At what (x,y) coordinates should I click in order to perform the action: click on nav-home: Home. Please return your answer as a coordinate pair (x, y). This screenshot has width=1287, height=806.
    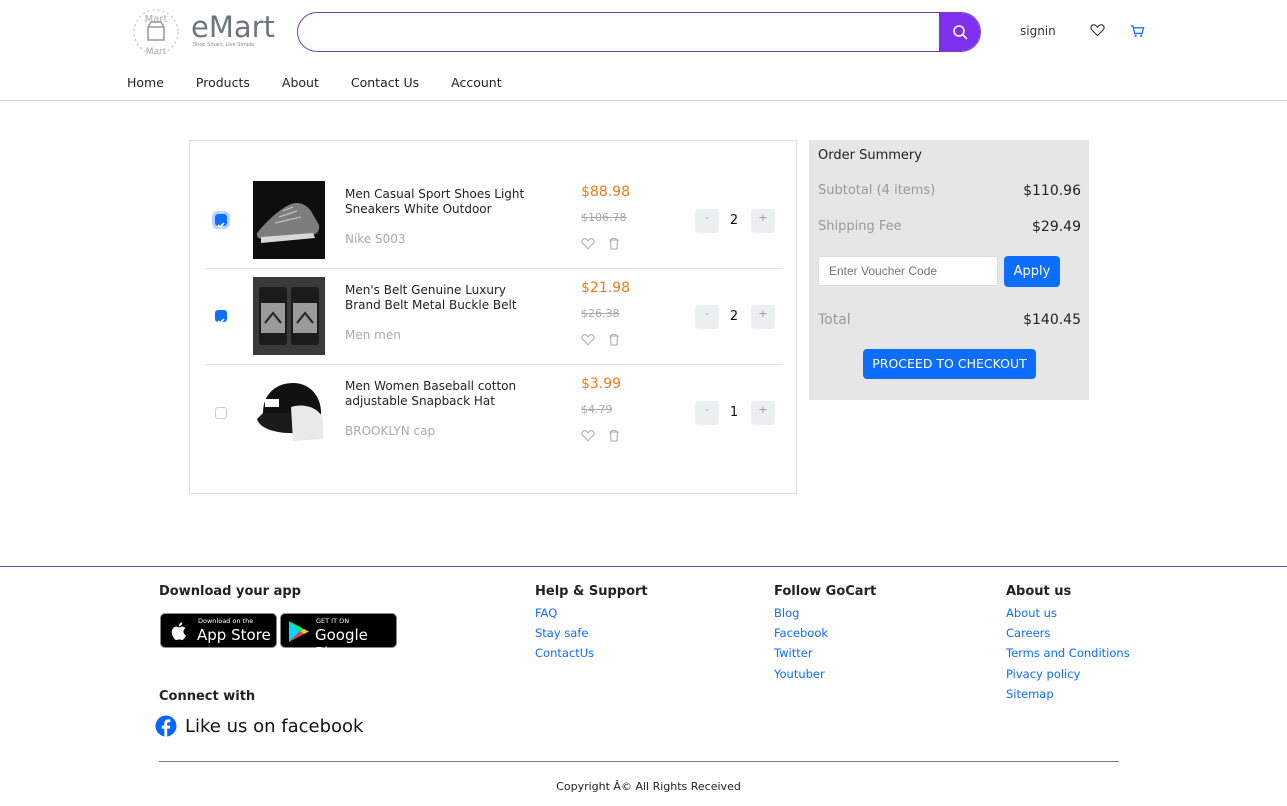
    Looking at the image, I should click on (145, 82).